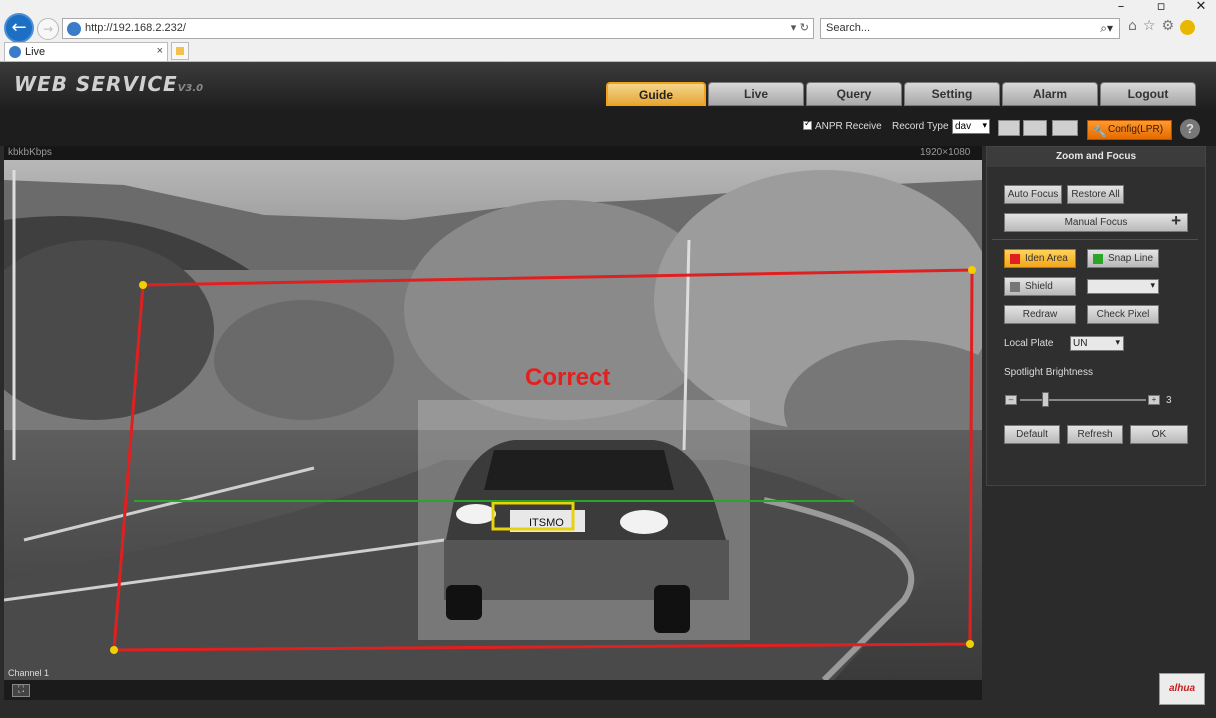 This screenshot has height=718, width=1216. I want to click on search-icon: ⌕▾, so click(1106, 28).